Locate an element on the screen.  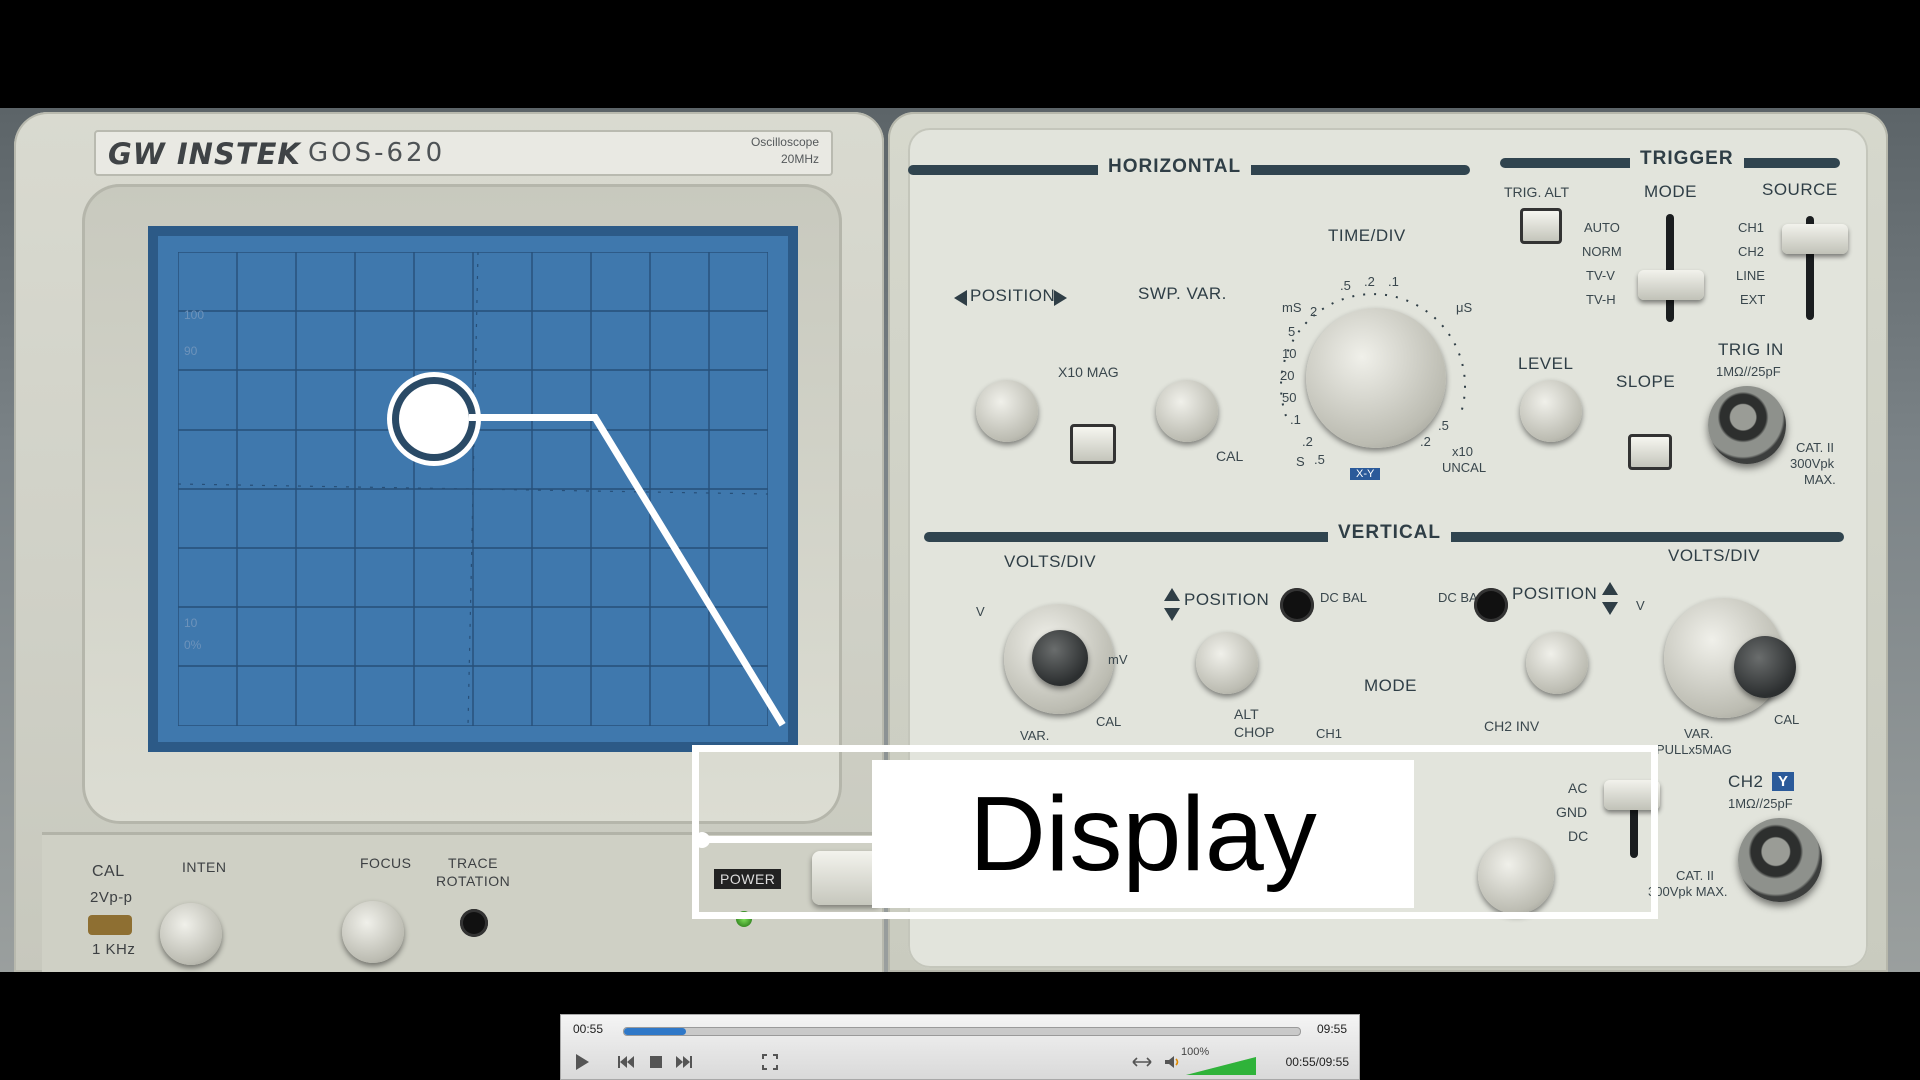
position-left-arrow-icon is located at coordinates (960, 298).